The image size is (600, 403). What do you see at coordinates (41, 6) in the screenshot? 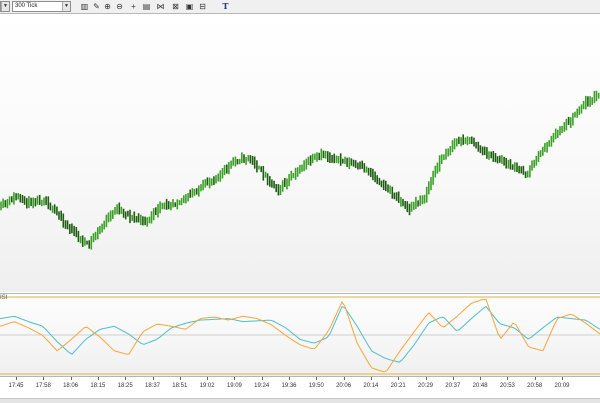
I see `interval-select: 300 Tick ▼` at bounding box center [41, 6].